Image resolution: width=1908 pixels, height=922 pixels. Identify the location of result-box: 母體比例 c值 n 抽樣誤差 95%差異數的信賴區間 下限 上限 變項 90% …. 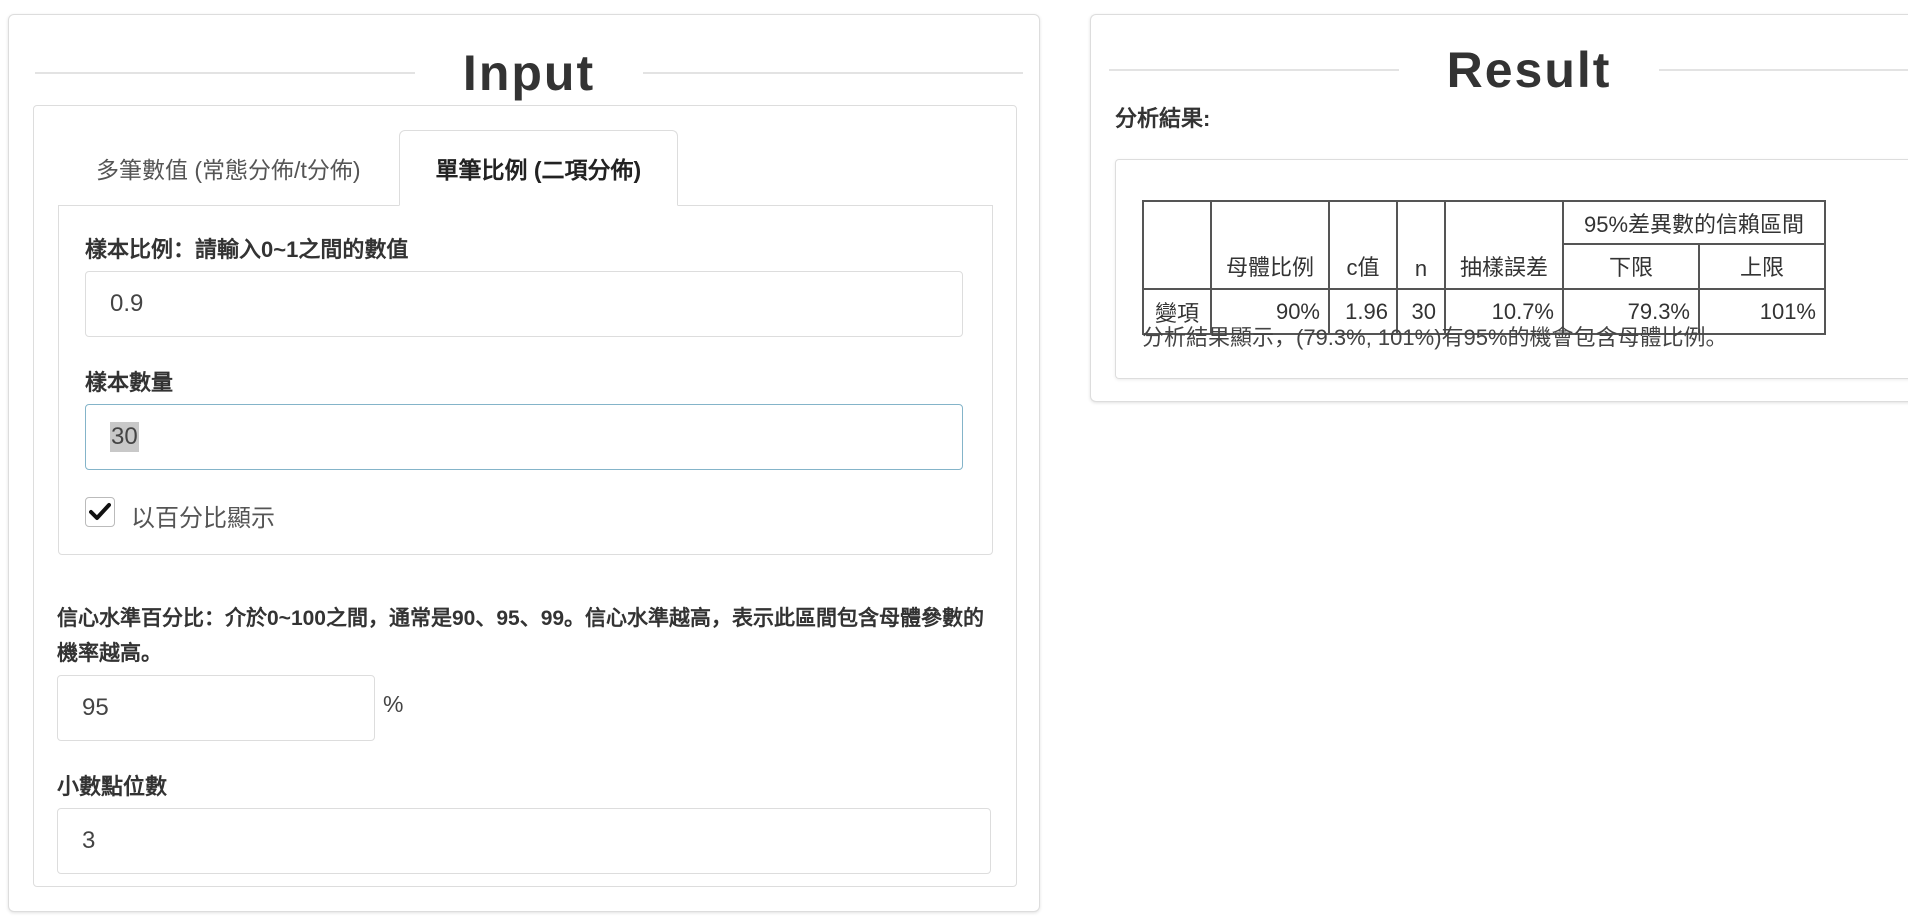
(1511, 269).